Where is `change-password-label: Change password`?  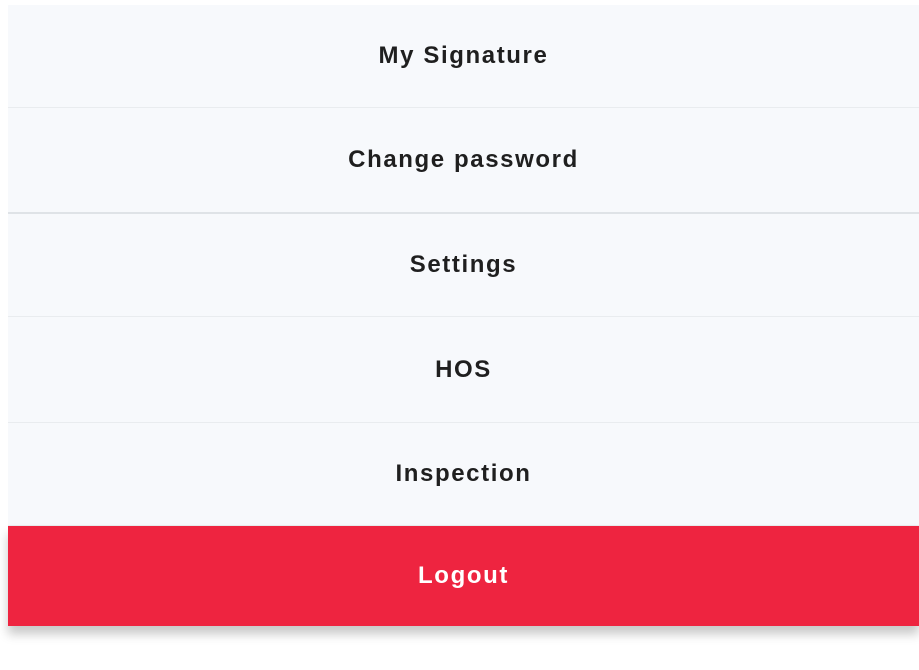
change-password-label: Change password is located at coordinates (463, 159).